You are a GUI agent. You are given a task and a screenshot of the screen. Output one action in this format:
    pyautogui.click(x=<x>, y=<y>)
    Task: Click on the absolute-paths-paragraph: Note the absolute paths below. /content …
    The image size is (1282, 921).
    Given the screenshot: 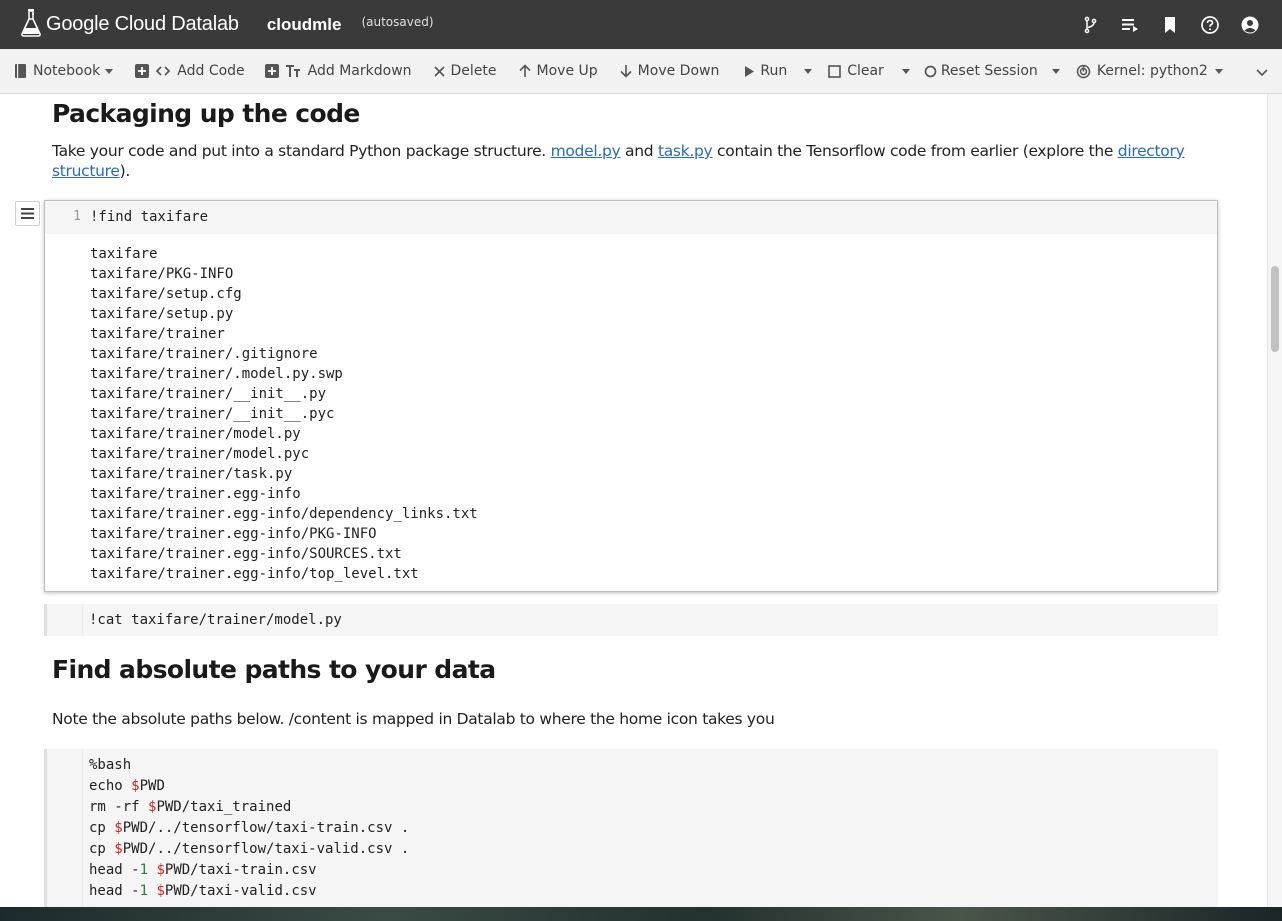 What is the action you would take?
    pyautogui.click(x=413, y=719)
    